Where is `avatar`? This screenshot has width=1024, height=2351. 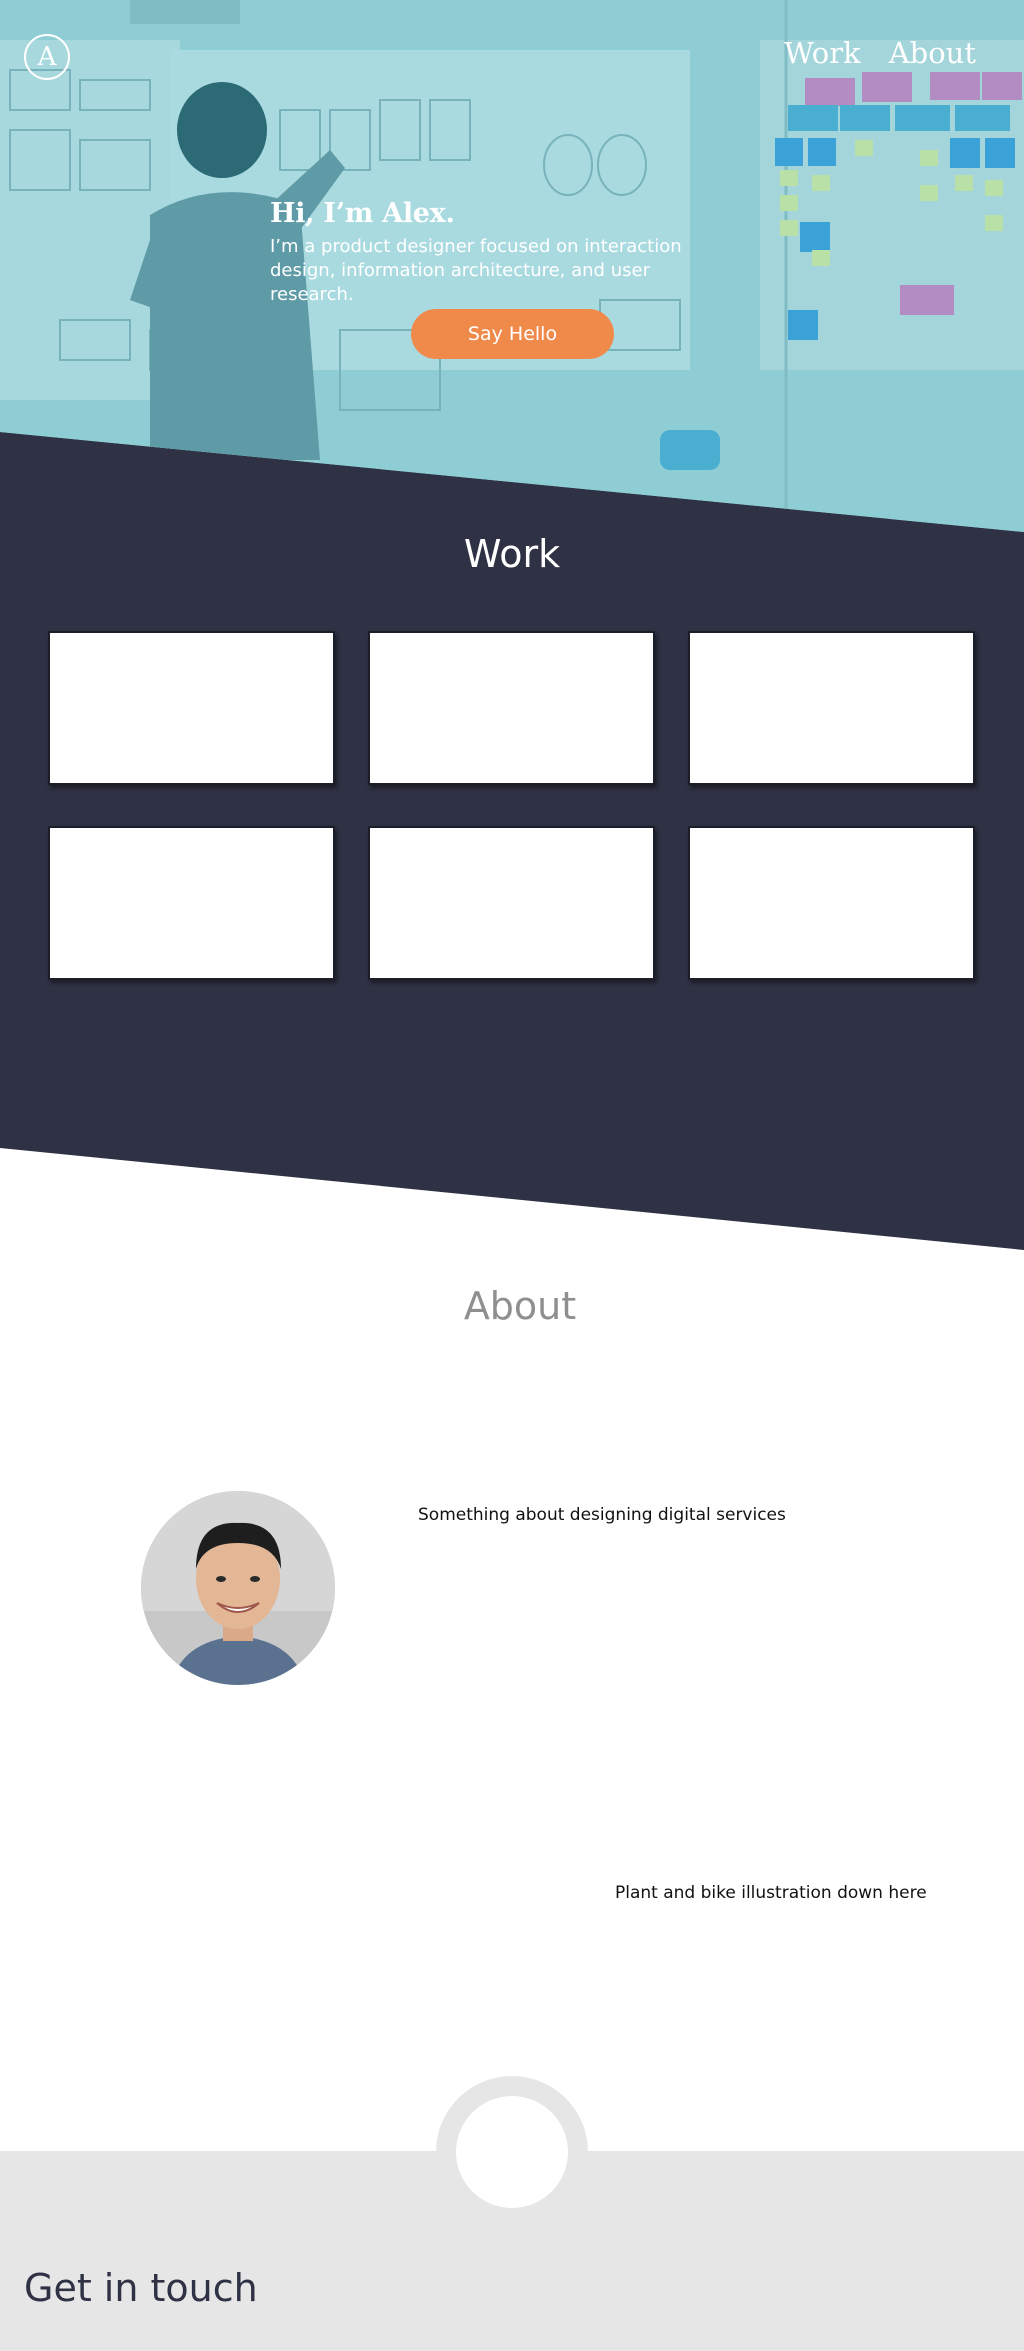 avatar is located at coordinates (238, 1588).